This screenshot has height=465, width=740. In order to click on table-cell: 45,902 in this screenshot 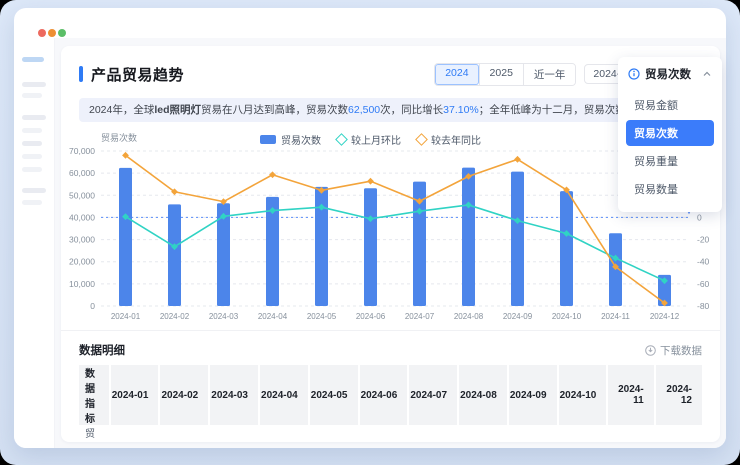, I will do `click(184, 433)`.